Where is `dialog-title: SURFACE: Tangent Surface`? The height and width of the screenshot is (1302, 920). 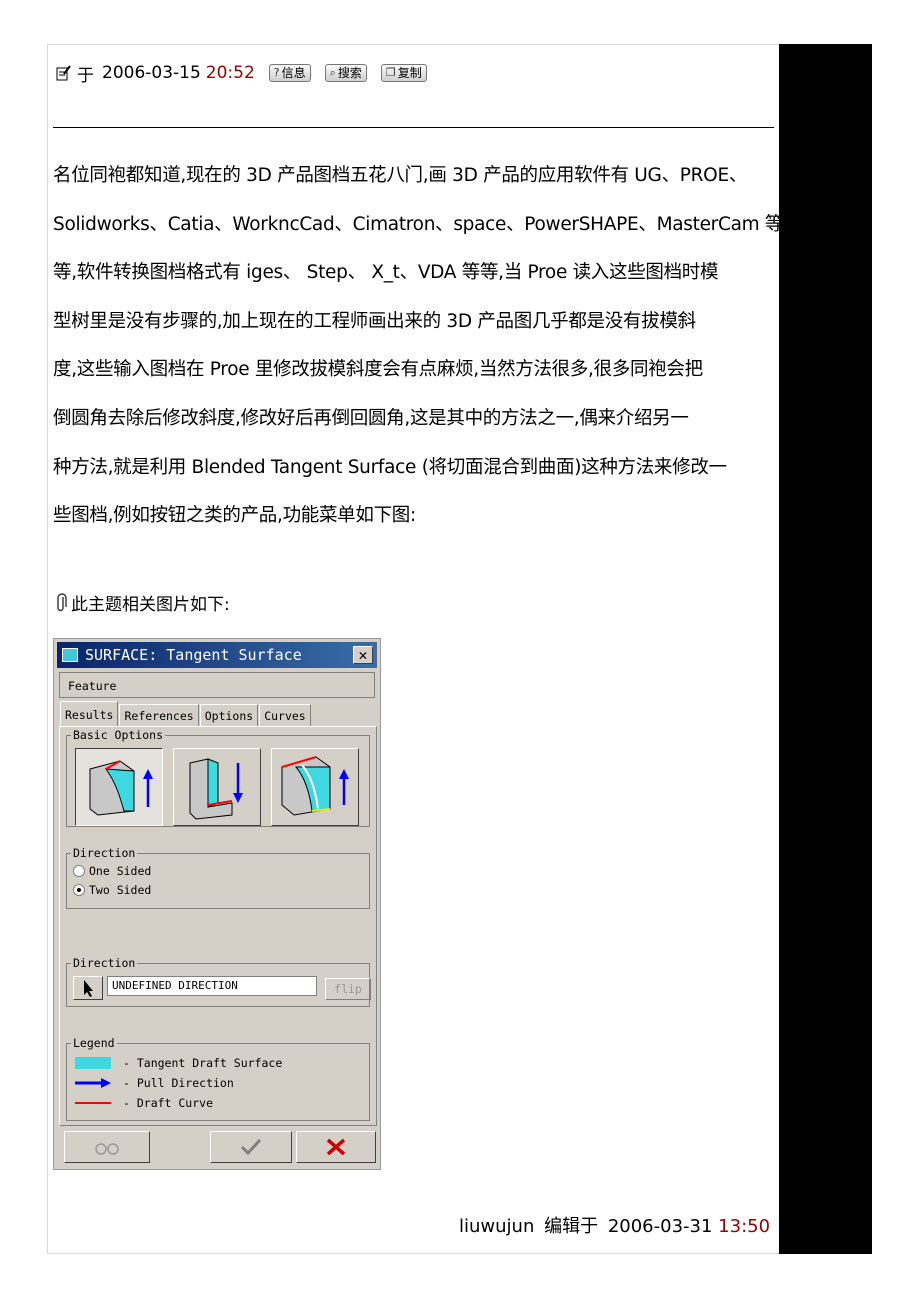 dialog-title: SURFACE: Tangent Surface is located at coordinates (193, 655).